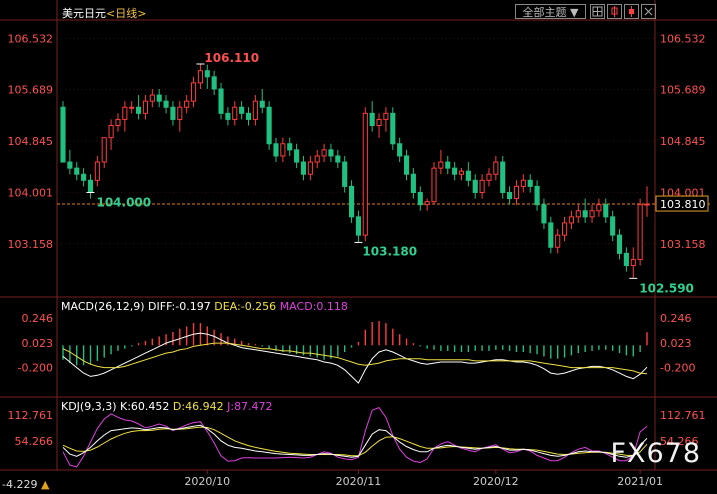 The height and width of the screenshot is (494, 717). I want to click on level-label: 104.000, so click(123, 202).